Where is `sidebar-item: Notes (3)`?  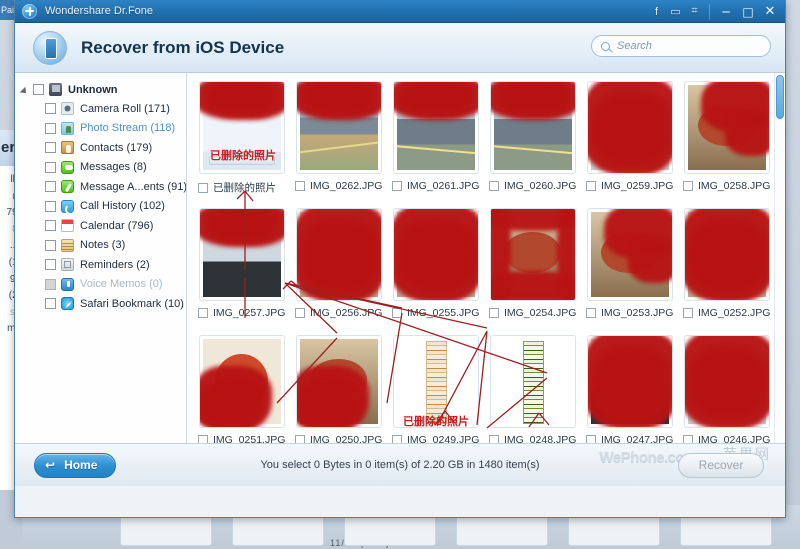 sidebar-item: Notes (3) is located at coordinates (100, 246).